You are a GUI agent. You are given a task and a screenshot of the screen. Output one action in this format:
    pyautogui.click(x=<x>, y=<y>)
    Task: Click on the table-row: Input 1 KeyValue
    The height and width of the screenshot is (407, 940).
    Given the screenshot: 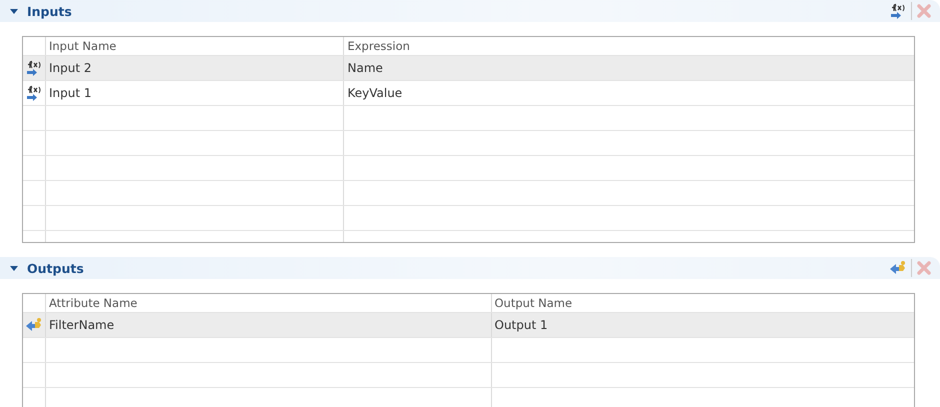 What is the action you would take?
    pyautogui.click(x=468, y=93)
    